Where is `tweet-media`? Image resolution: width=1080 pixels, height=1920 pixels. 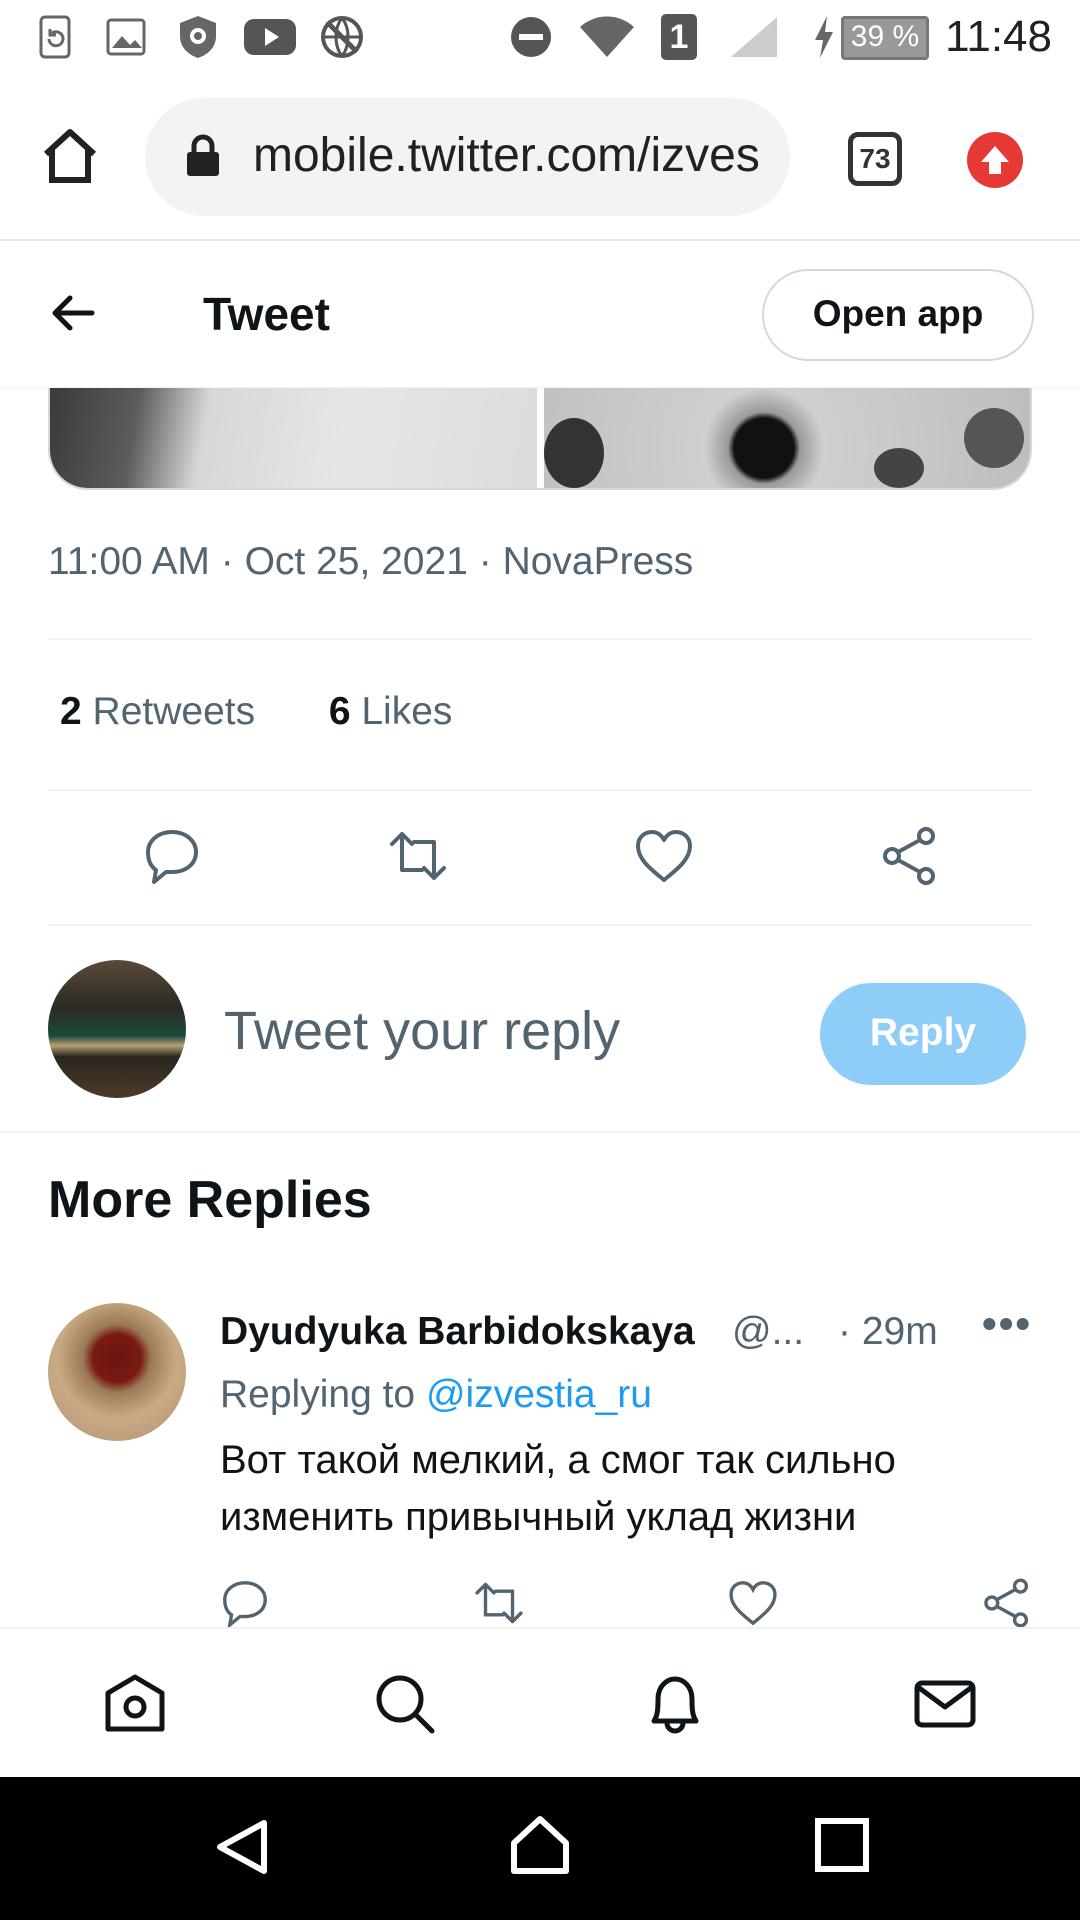
tweet-media is located at coordinates (540, 439).